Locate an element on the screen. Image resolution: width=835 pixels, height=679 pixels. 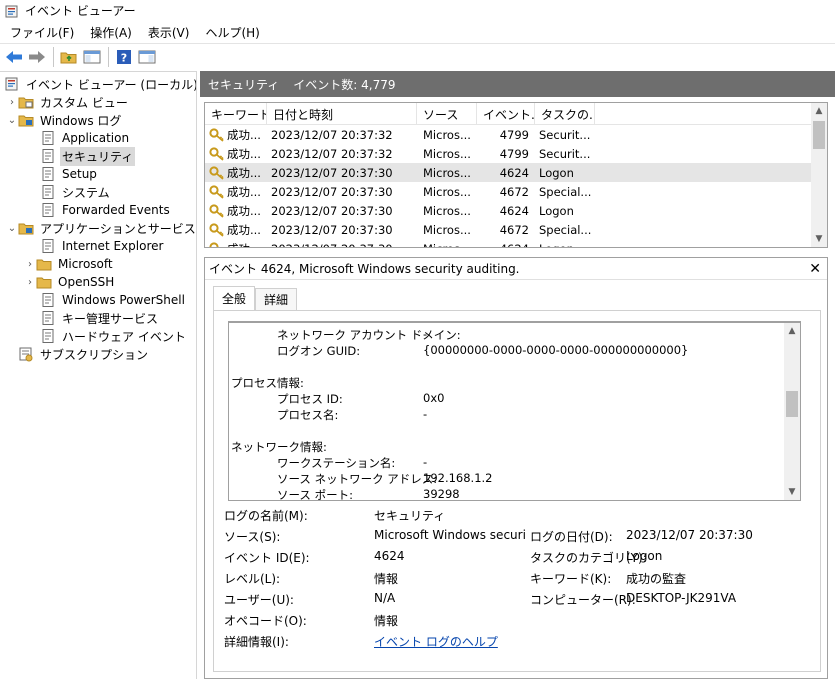
description-label: プロセス ID: is located at coordinates (310, 399).